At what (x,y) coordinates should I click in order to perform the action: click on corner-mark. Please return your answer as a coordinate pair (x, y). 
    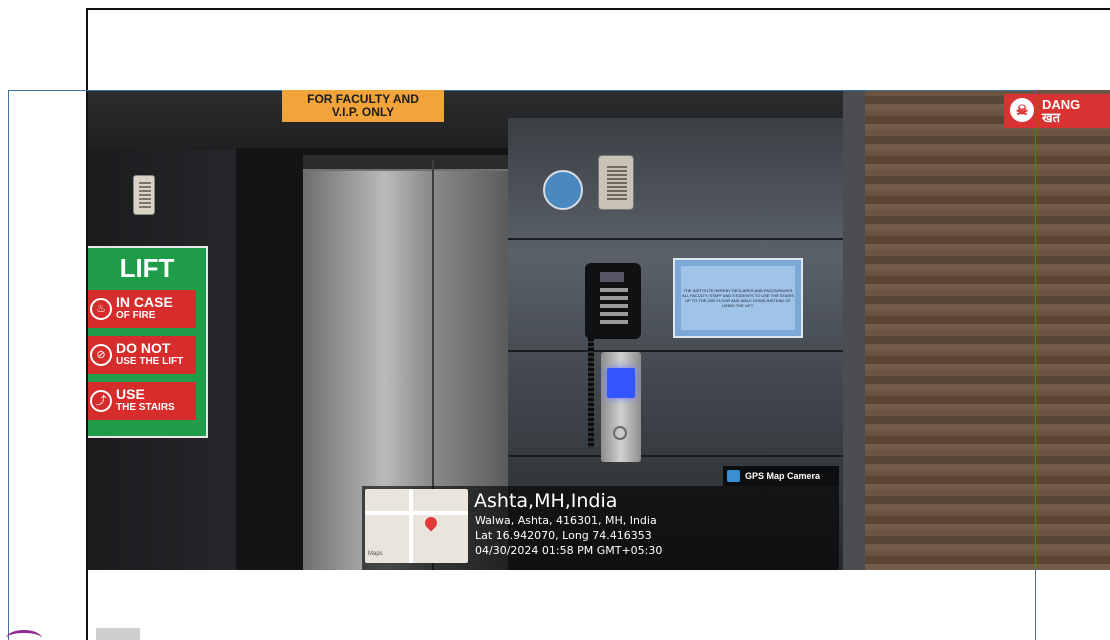
    Looking at the image, I should click on (70, 632).